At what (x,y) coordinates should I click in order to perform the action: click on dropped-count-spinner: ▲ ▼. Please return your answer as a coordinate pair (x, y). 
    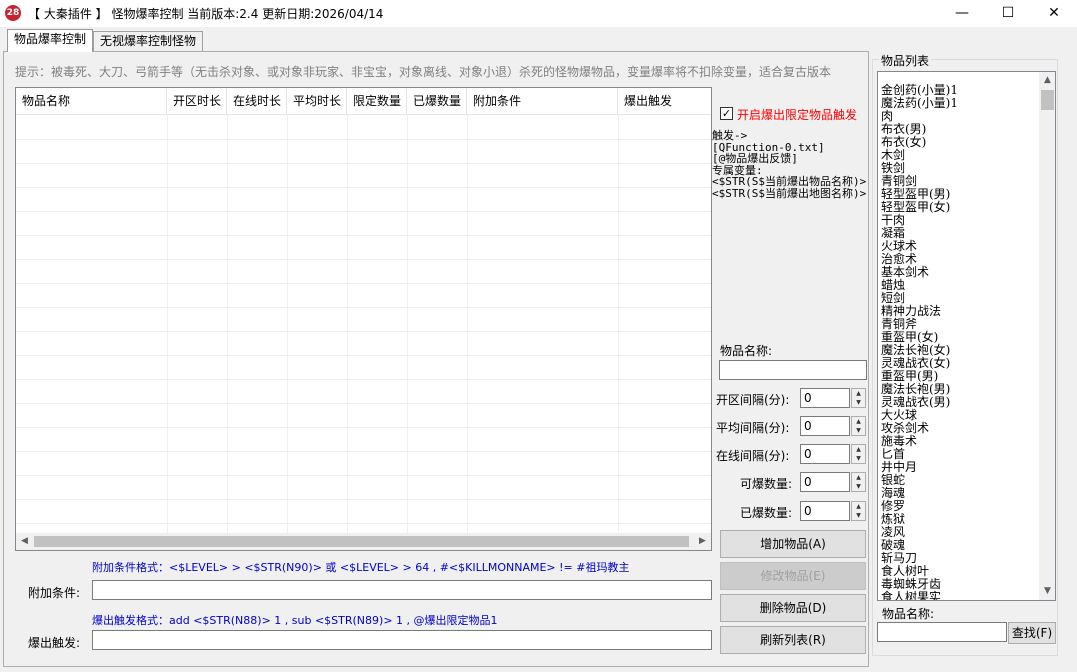
    Looking at the image, I should click on (858, 511).